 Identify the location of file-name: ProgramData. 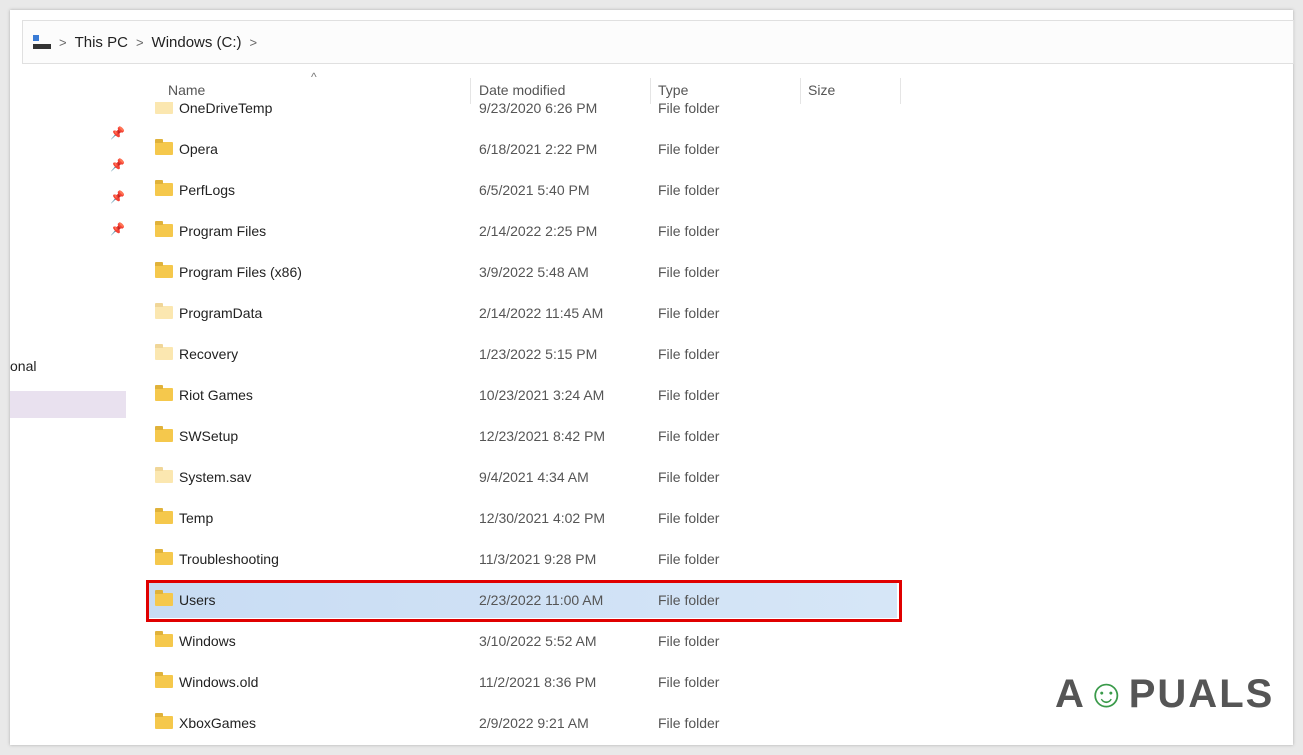
(221, 313).